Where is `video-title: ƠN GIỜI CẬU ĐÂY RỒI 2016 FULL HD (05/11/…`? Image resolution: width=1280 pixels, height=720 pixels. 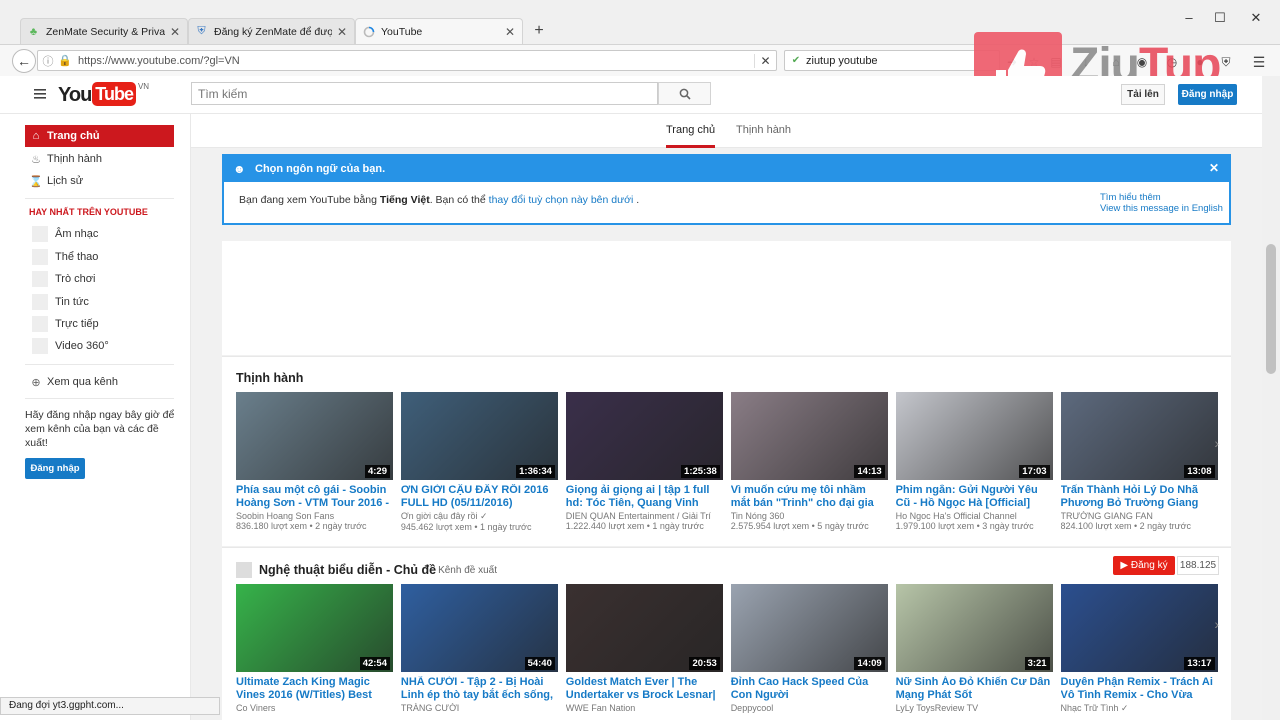 video-title: ƠN GIỜI CẬU ĐÂY RỒI 2016 FULL HD (05/11/… is located at coordinates (479, 497).